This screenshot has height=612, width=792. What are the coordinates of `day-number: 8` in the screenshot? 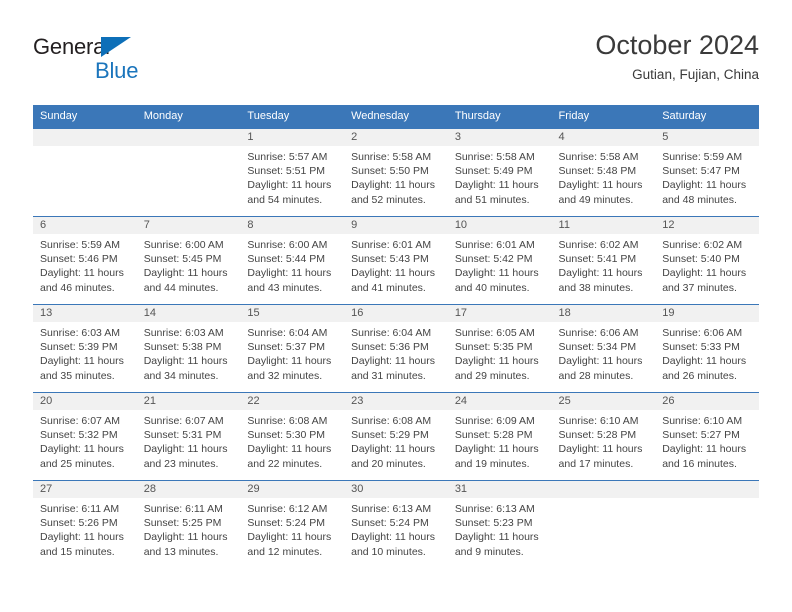 It's located at (292, 225).